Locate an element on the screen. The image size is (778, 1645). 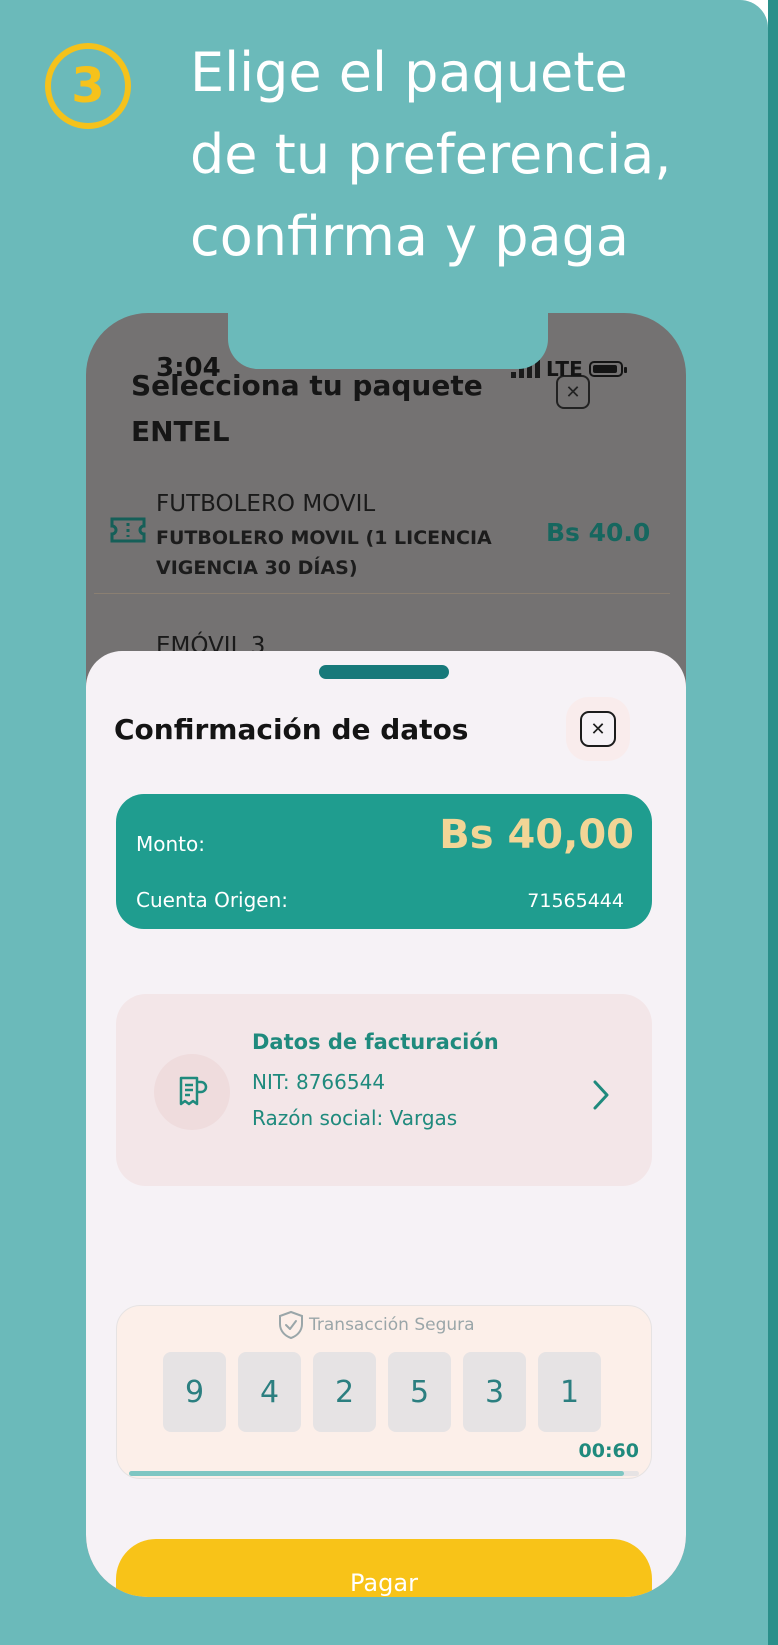
billing-title: Datos de facturación is located at coordinates (375, 1042).